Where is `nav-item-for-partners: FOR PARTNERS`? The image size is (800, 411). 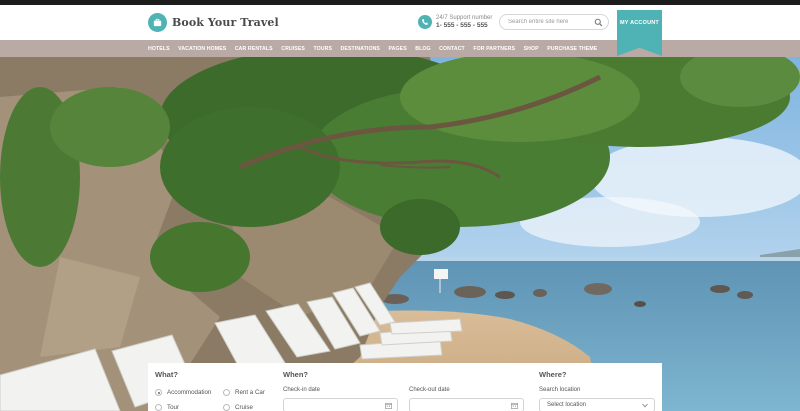 nav-item-for-partners: FOR PARTNERS is located at coordinates (494, 49).